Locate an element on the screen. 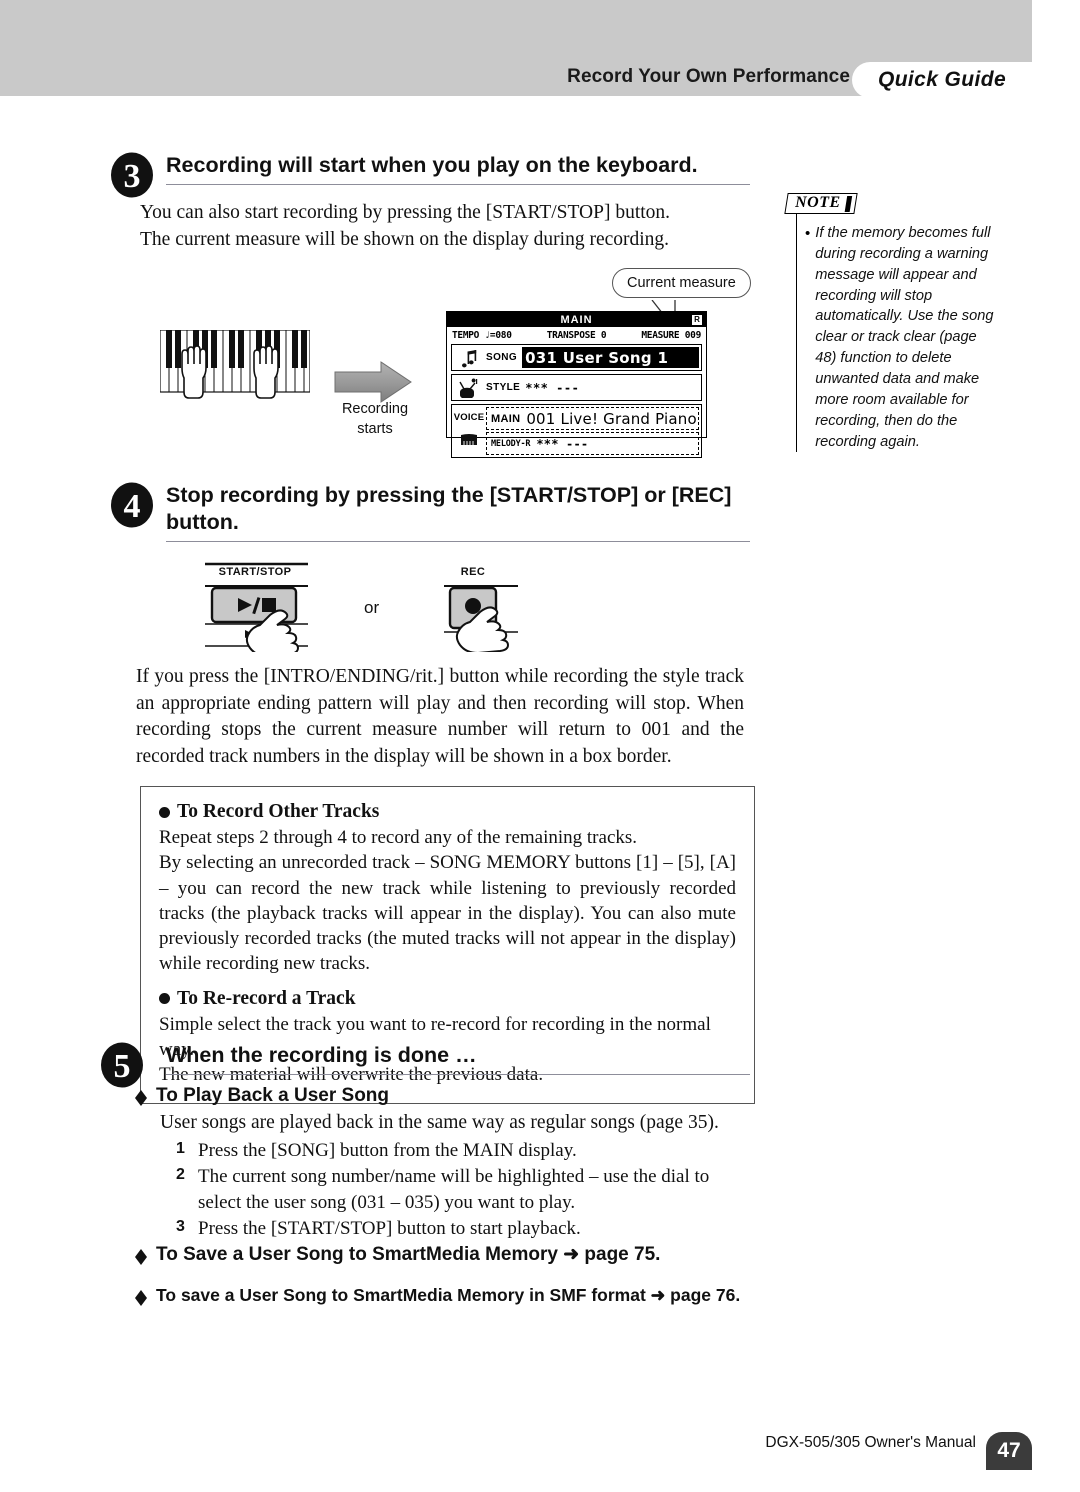 Image resolution: width=1080 pixels, height=1492 pixels. piano-icon is located at coordinates (469, 441).